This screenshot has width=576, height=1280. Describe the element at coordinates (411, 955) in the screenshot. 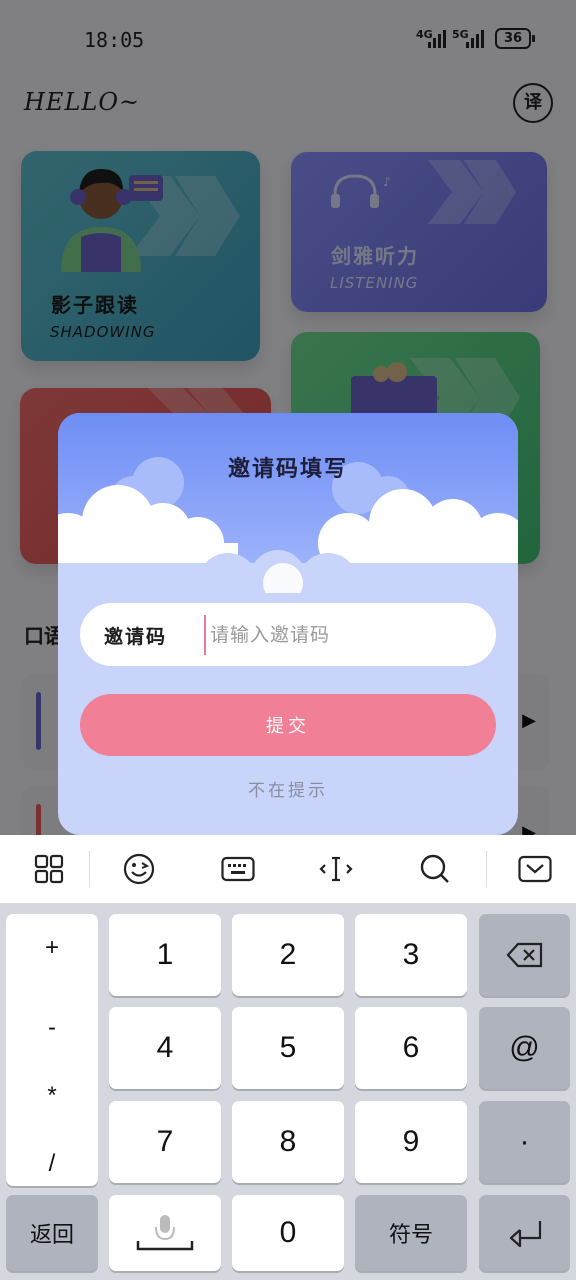

I see `key-3: 3` at that location.